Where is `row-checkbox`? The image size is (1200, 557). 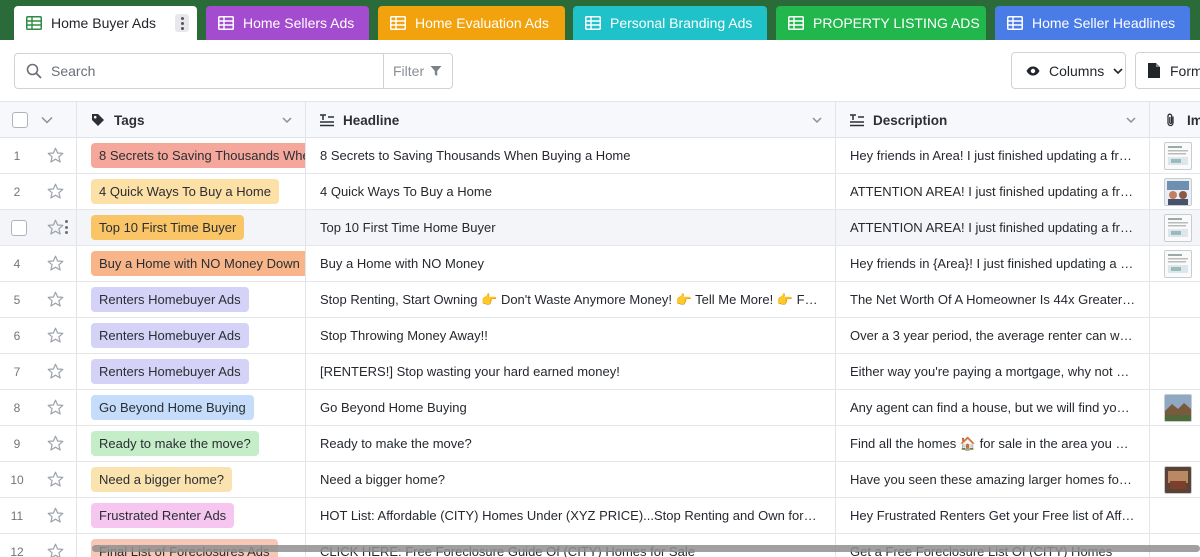
row-checkbox is located at coordinates (19, 227).